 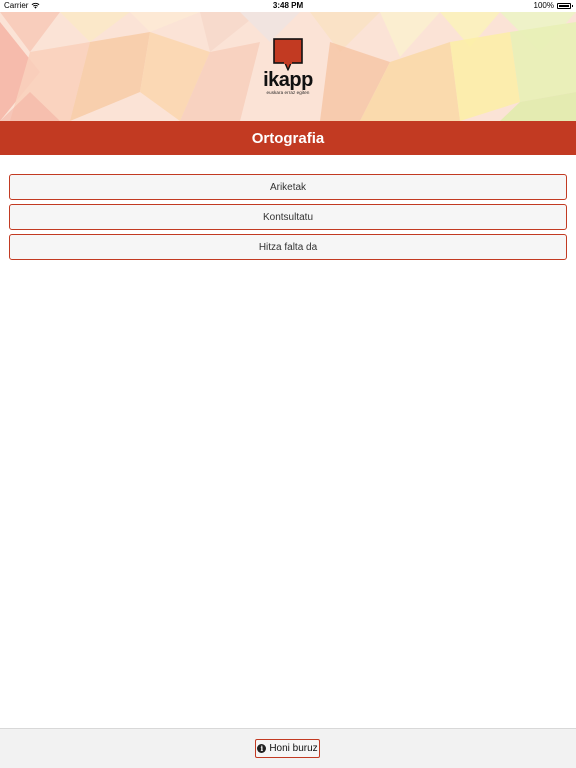 I want to click on battery-indicator: 100%, so click(x=553, y=5).